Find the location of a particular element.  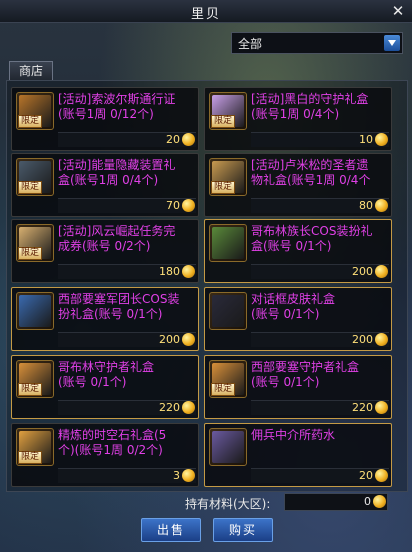

shop-item-card: 对话框皮肤礼盒 (账号 0/1个) 200 is located at coordinates (298, 319).